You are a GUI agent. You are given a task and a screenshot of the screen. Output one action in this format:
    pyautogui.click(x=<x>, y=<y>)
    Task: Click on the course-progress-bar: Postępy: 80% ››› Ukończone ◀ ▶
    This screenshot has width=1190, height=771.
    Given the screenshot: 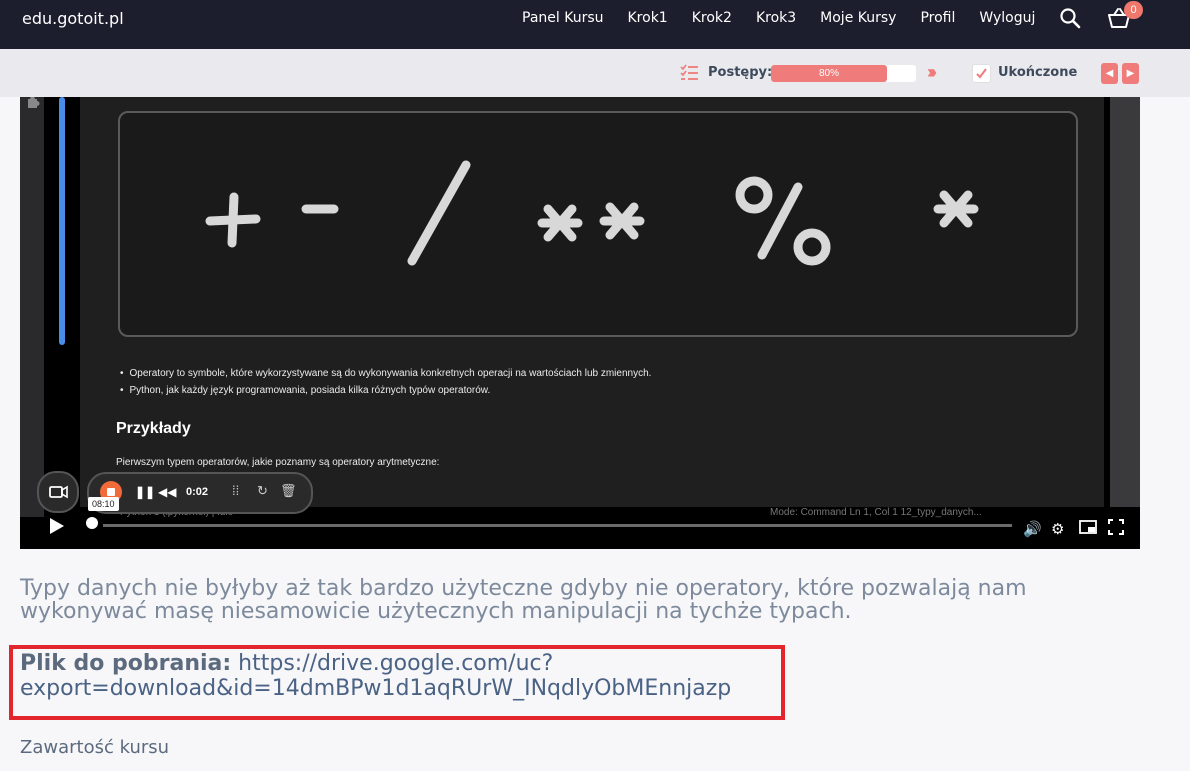 What is the action you would take?
    pyautogui.click(x=595, y=73)
    